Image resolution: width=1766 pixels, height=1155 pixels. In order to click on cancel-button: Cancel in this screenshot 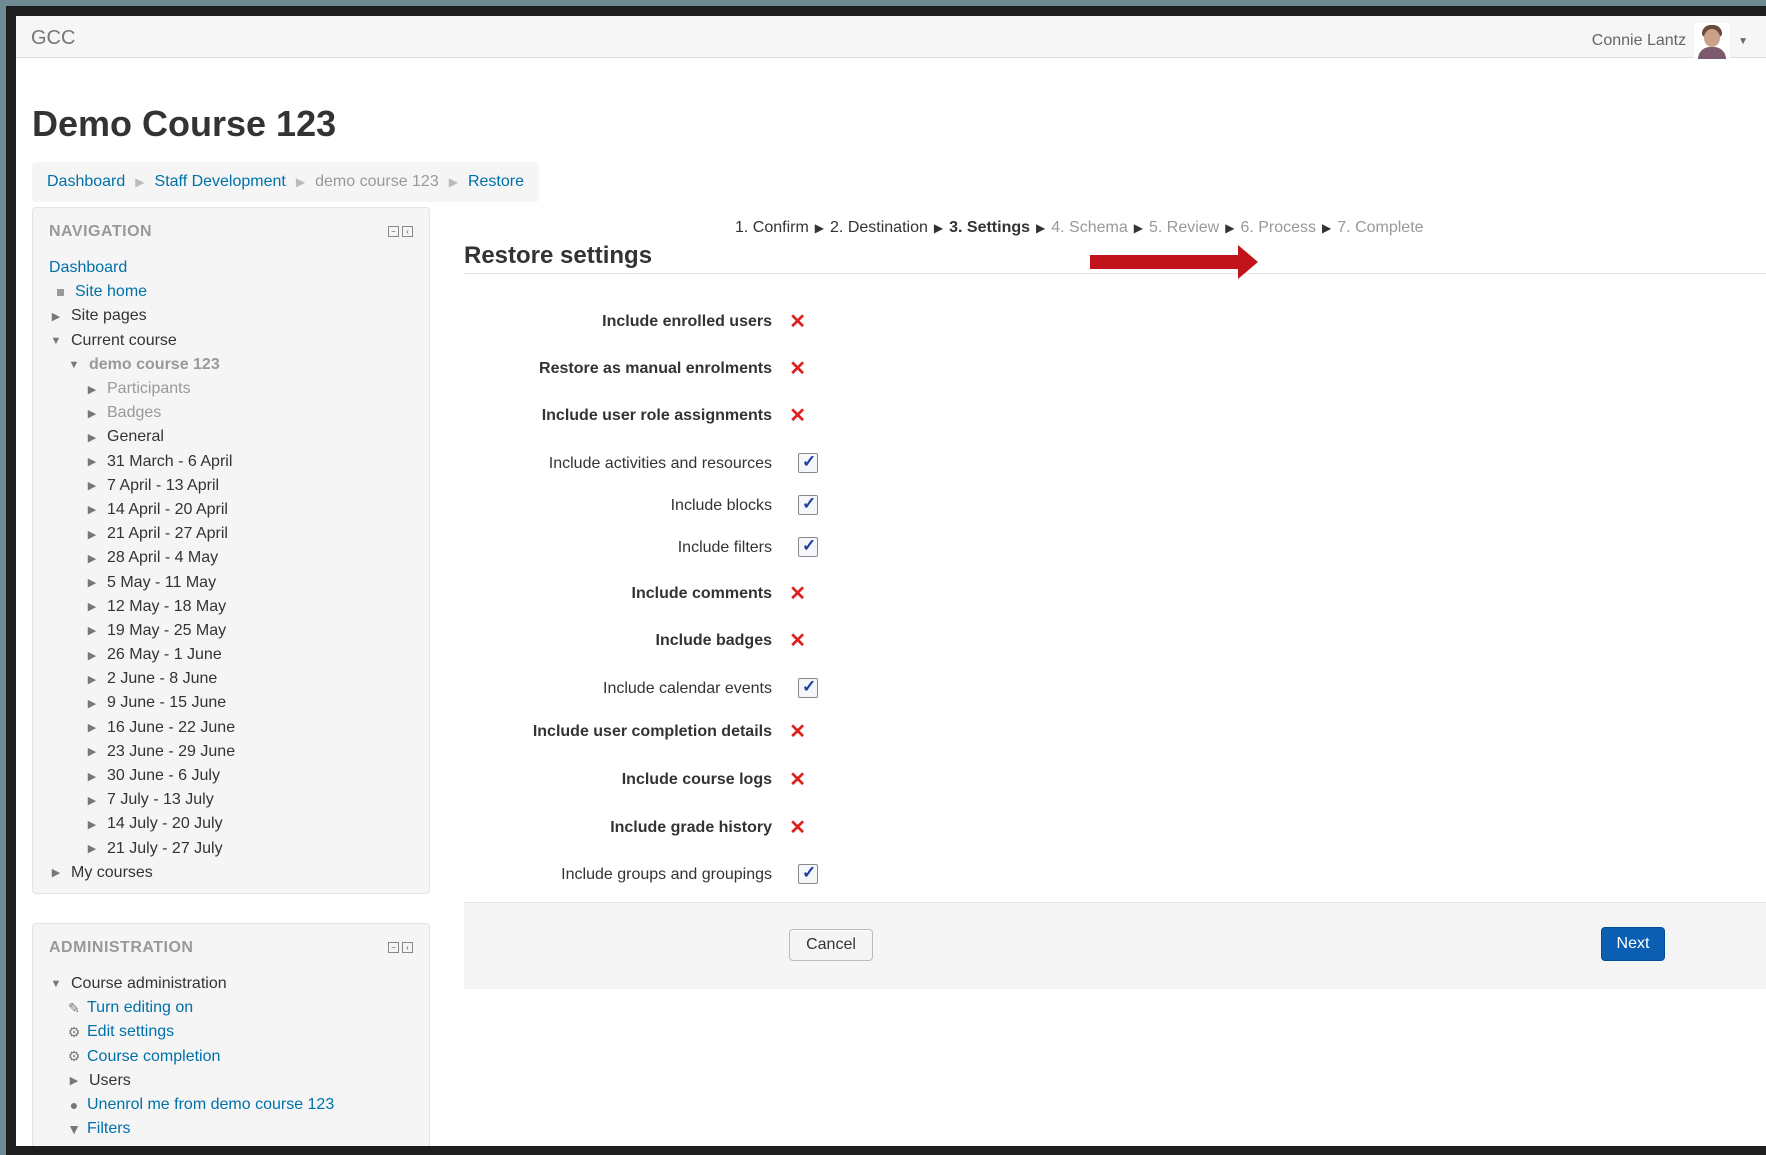, I will do `click(831, 945)`.